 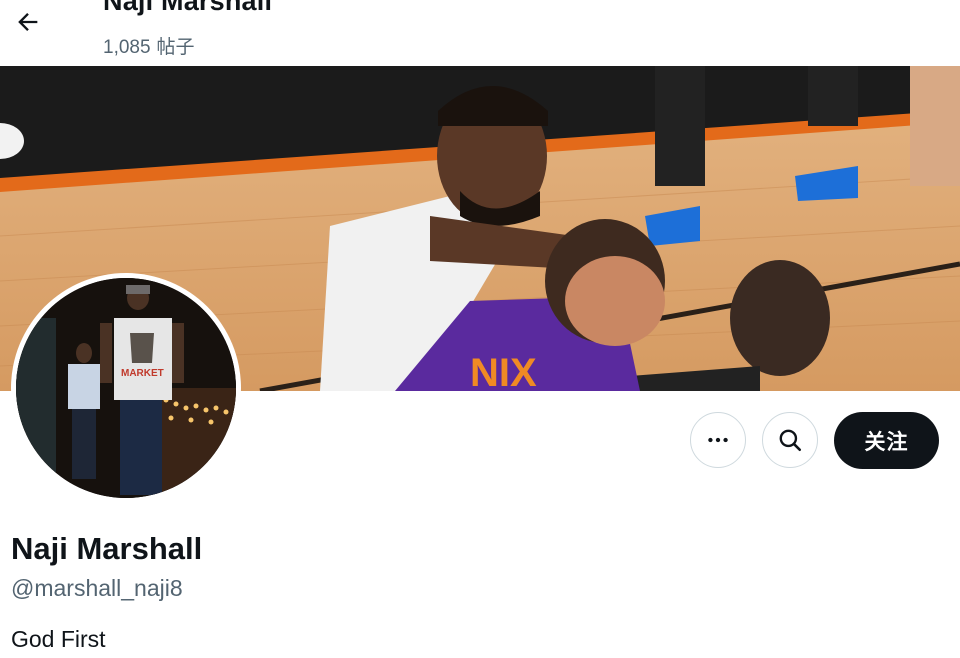 What do you see at coordinates (127, 47) in the screenshot?
I see `post-count-value: 1,085` at bounding box center [127, 47].